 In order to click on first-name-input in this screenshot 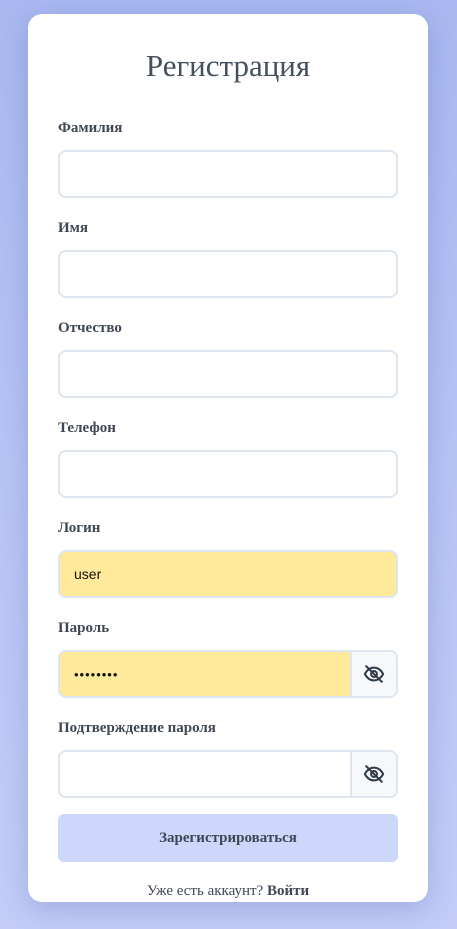, I will do `click(228, 274)`.